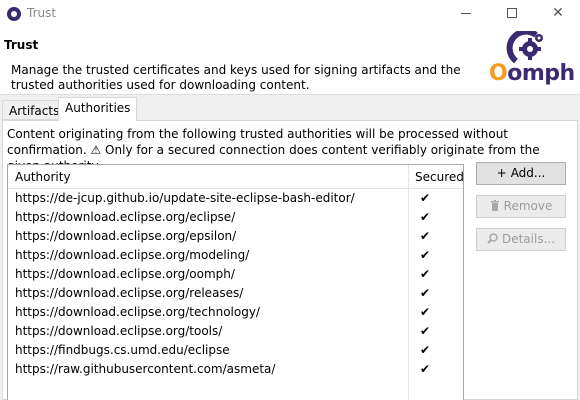 The width and height of the screenshot is (580, 400). I want to click on authority-url: https://download.eclipse.org/technology/, so click(137, 312).